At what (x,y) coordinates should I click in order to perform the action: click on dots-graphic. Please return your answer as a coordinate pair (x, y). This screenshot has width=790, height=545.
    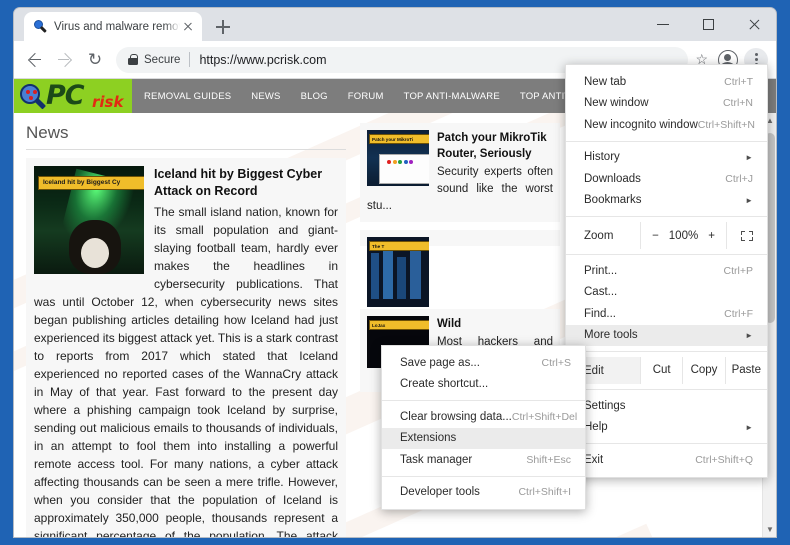
    Looking at the image, I should click on (400, 162).